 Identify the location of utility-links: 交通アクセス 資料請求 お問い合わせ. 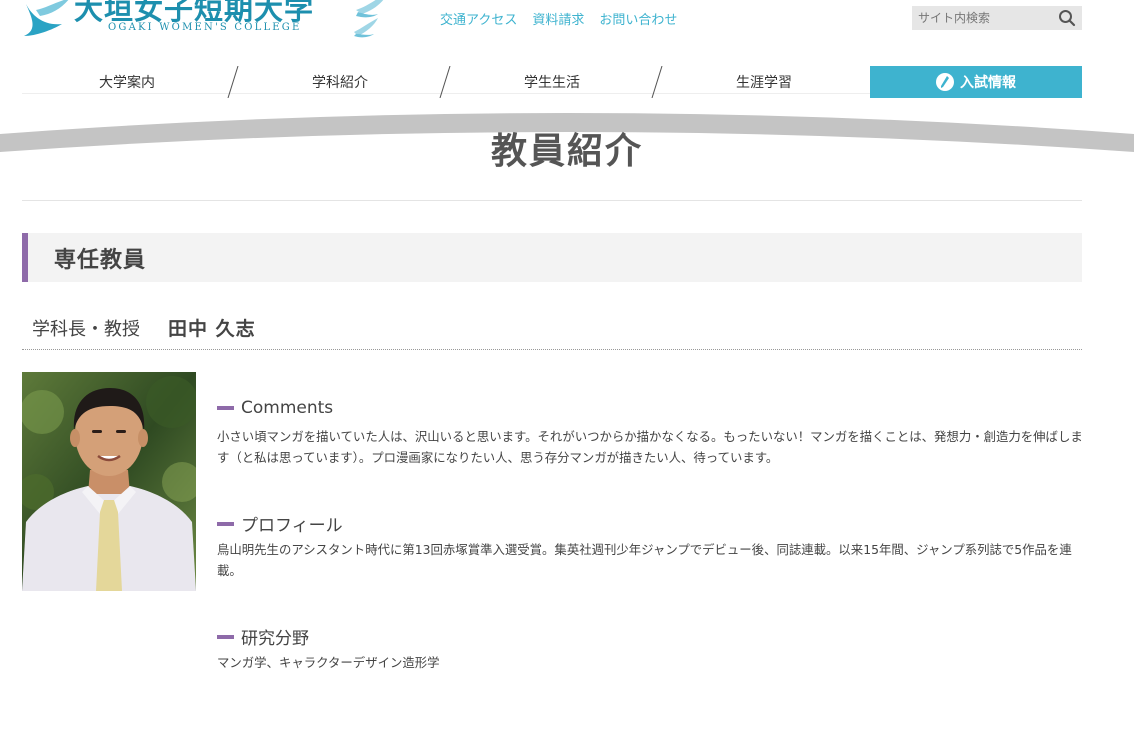
(558, 18).